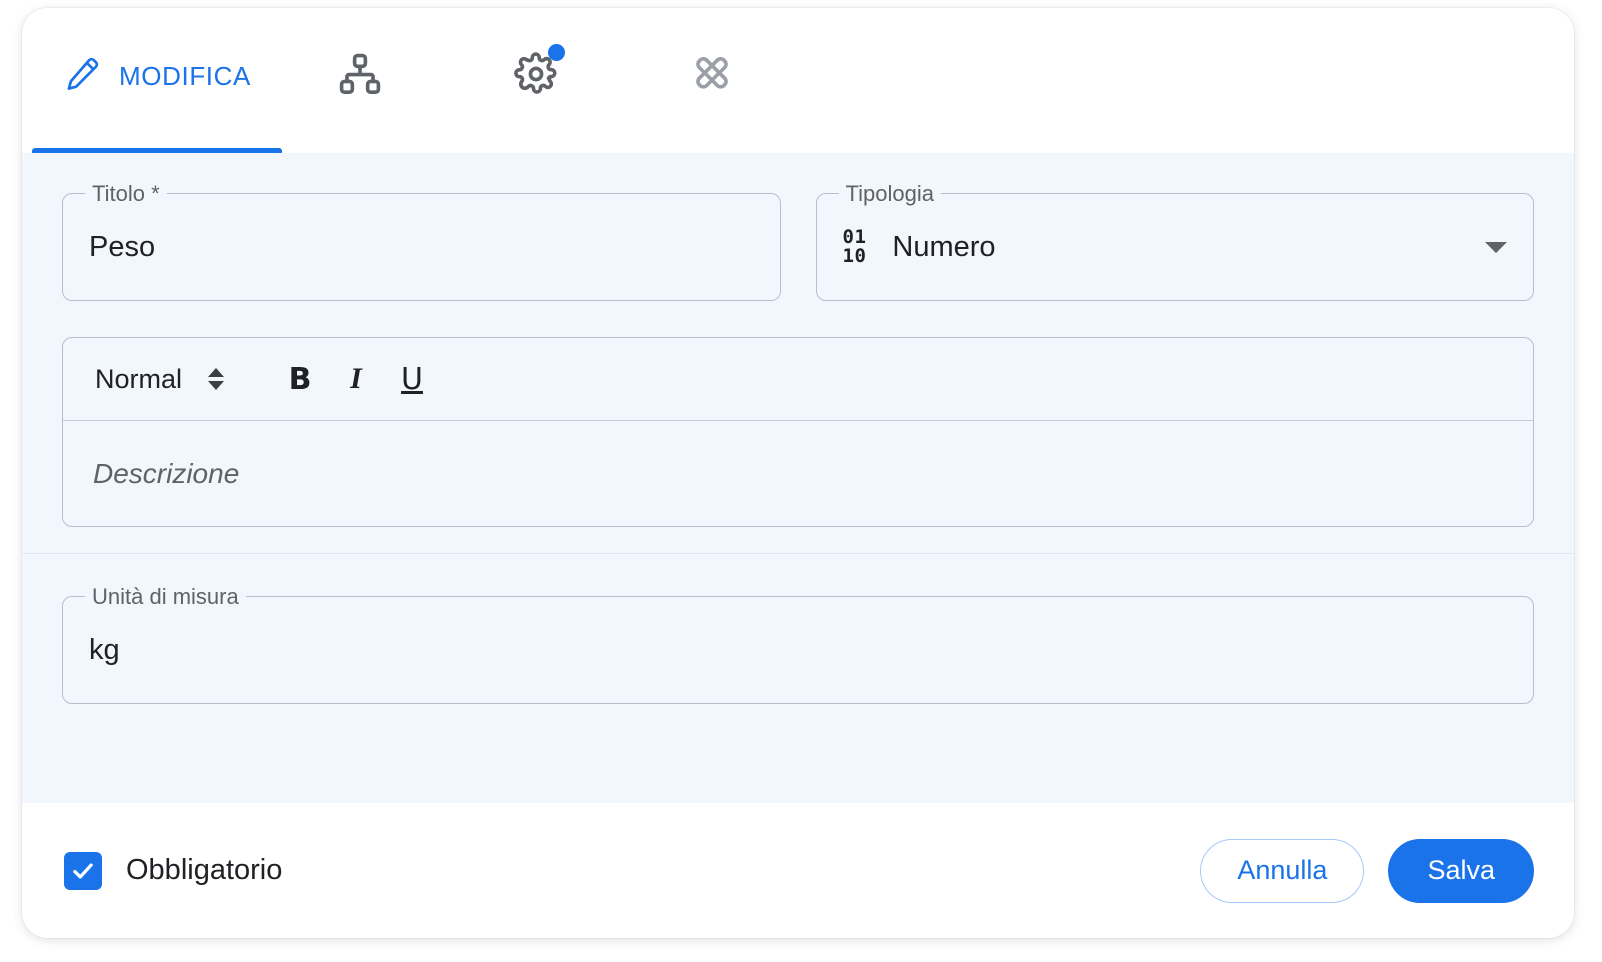  I want to click on tab-struttura, so click(360, 80).